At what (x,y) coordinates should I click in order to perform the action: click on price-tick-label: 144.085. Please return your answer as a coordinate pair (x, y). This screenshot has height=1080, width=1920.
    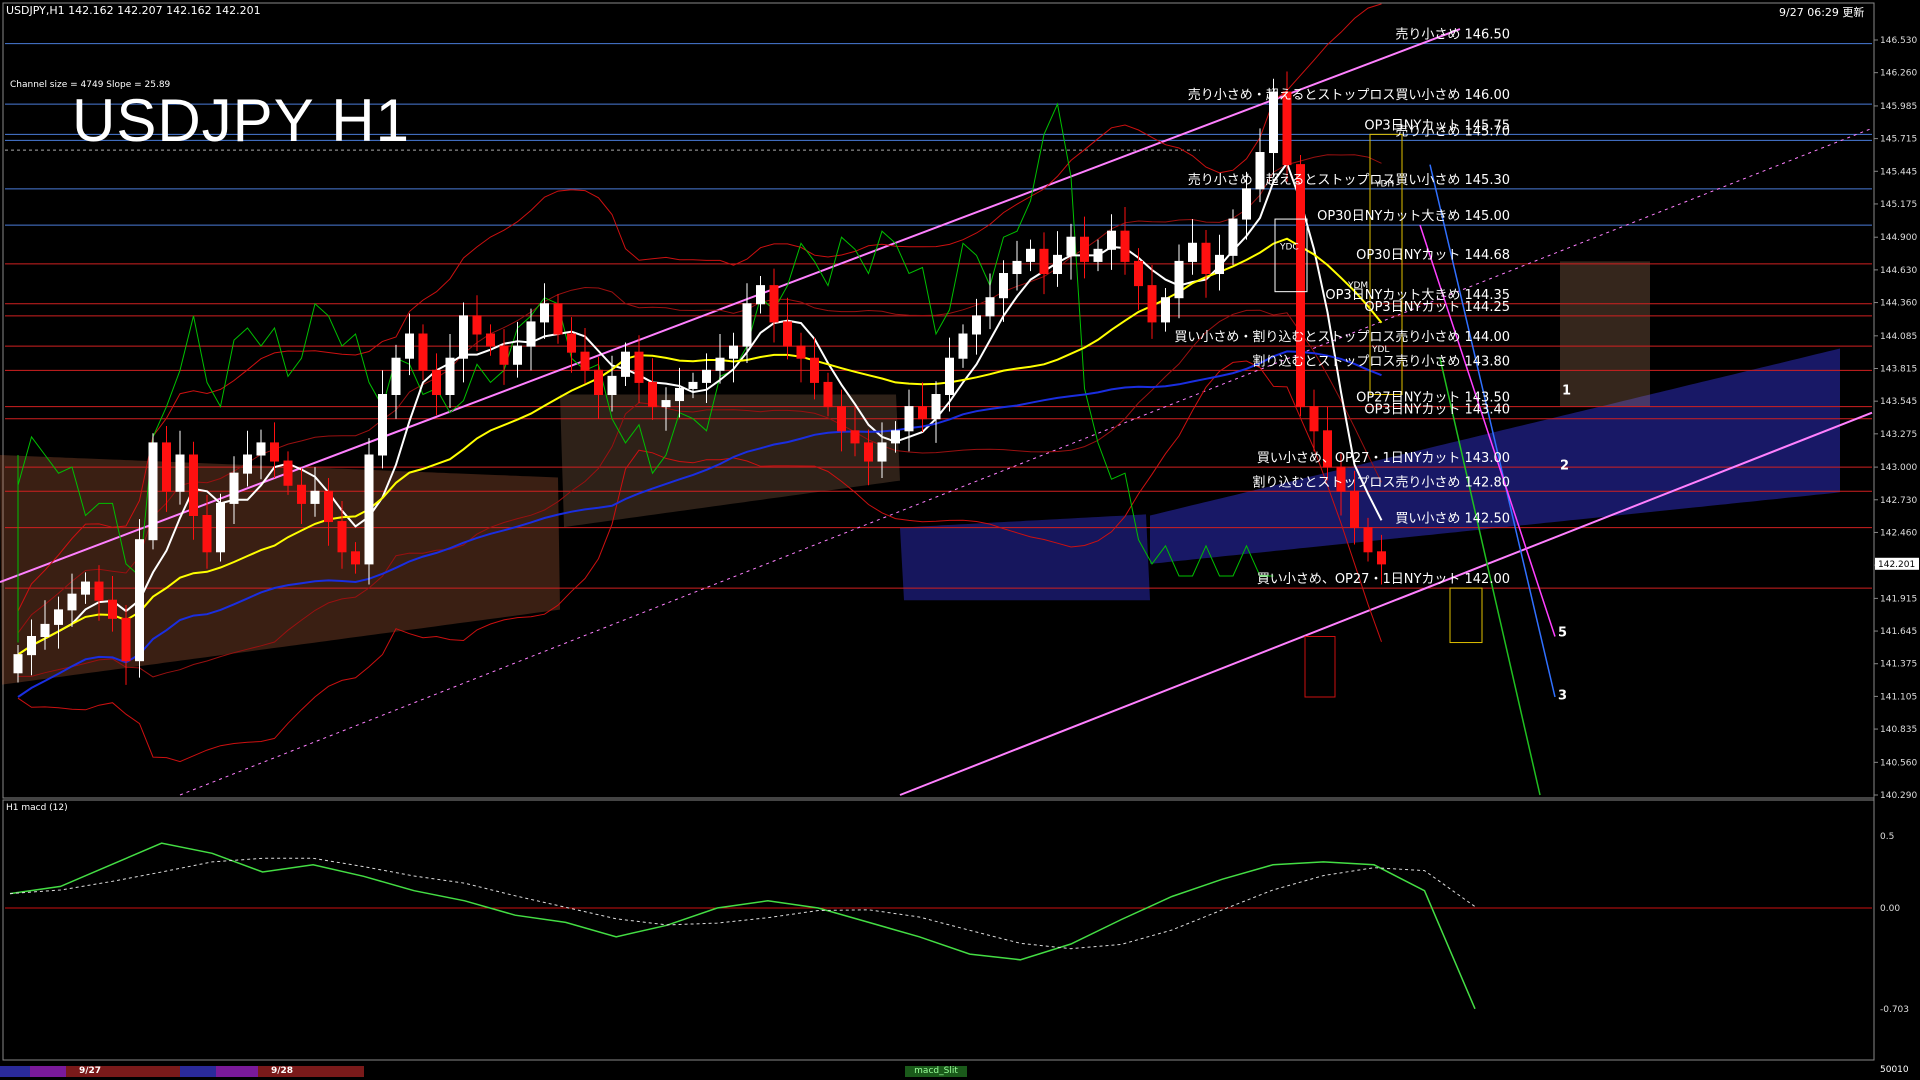
    Looking at the image, I should click on (1898, 337).